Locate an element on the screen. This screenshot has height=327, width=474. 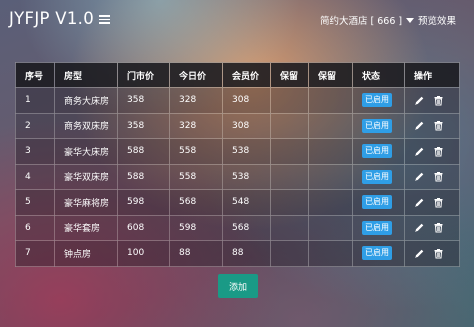
cell-no: 5 is located at coordinates (35, 202).